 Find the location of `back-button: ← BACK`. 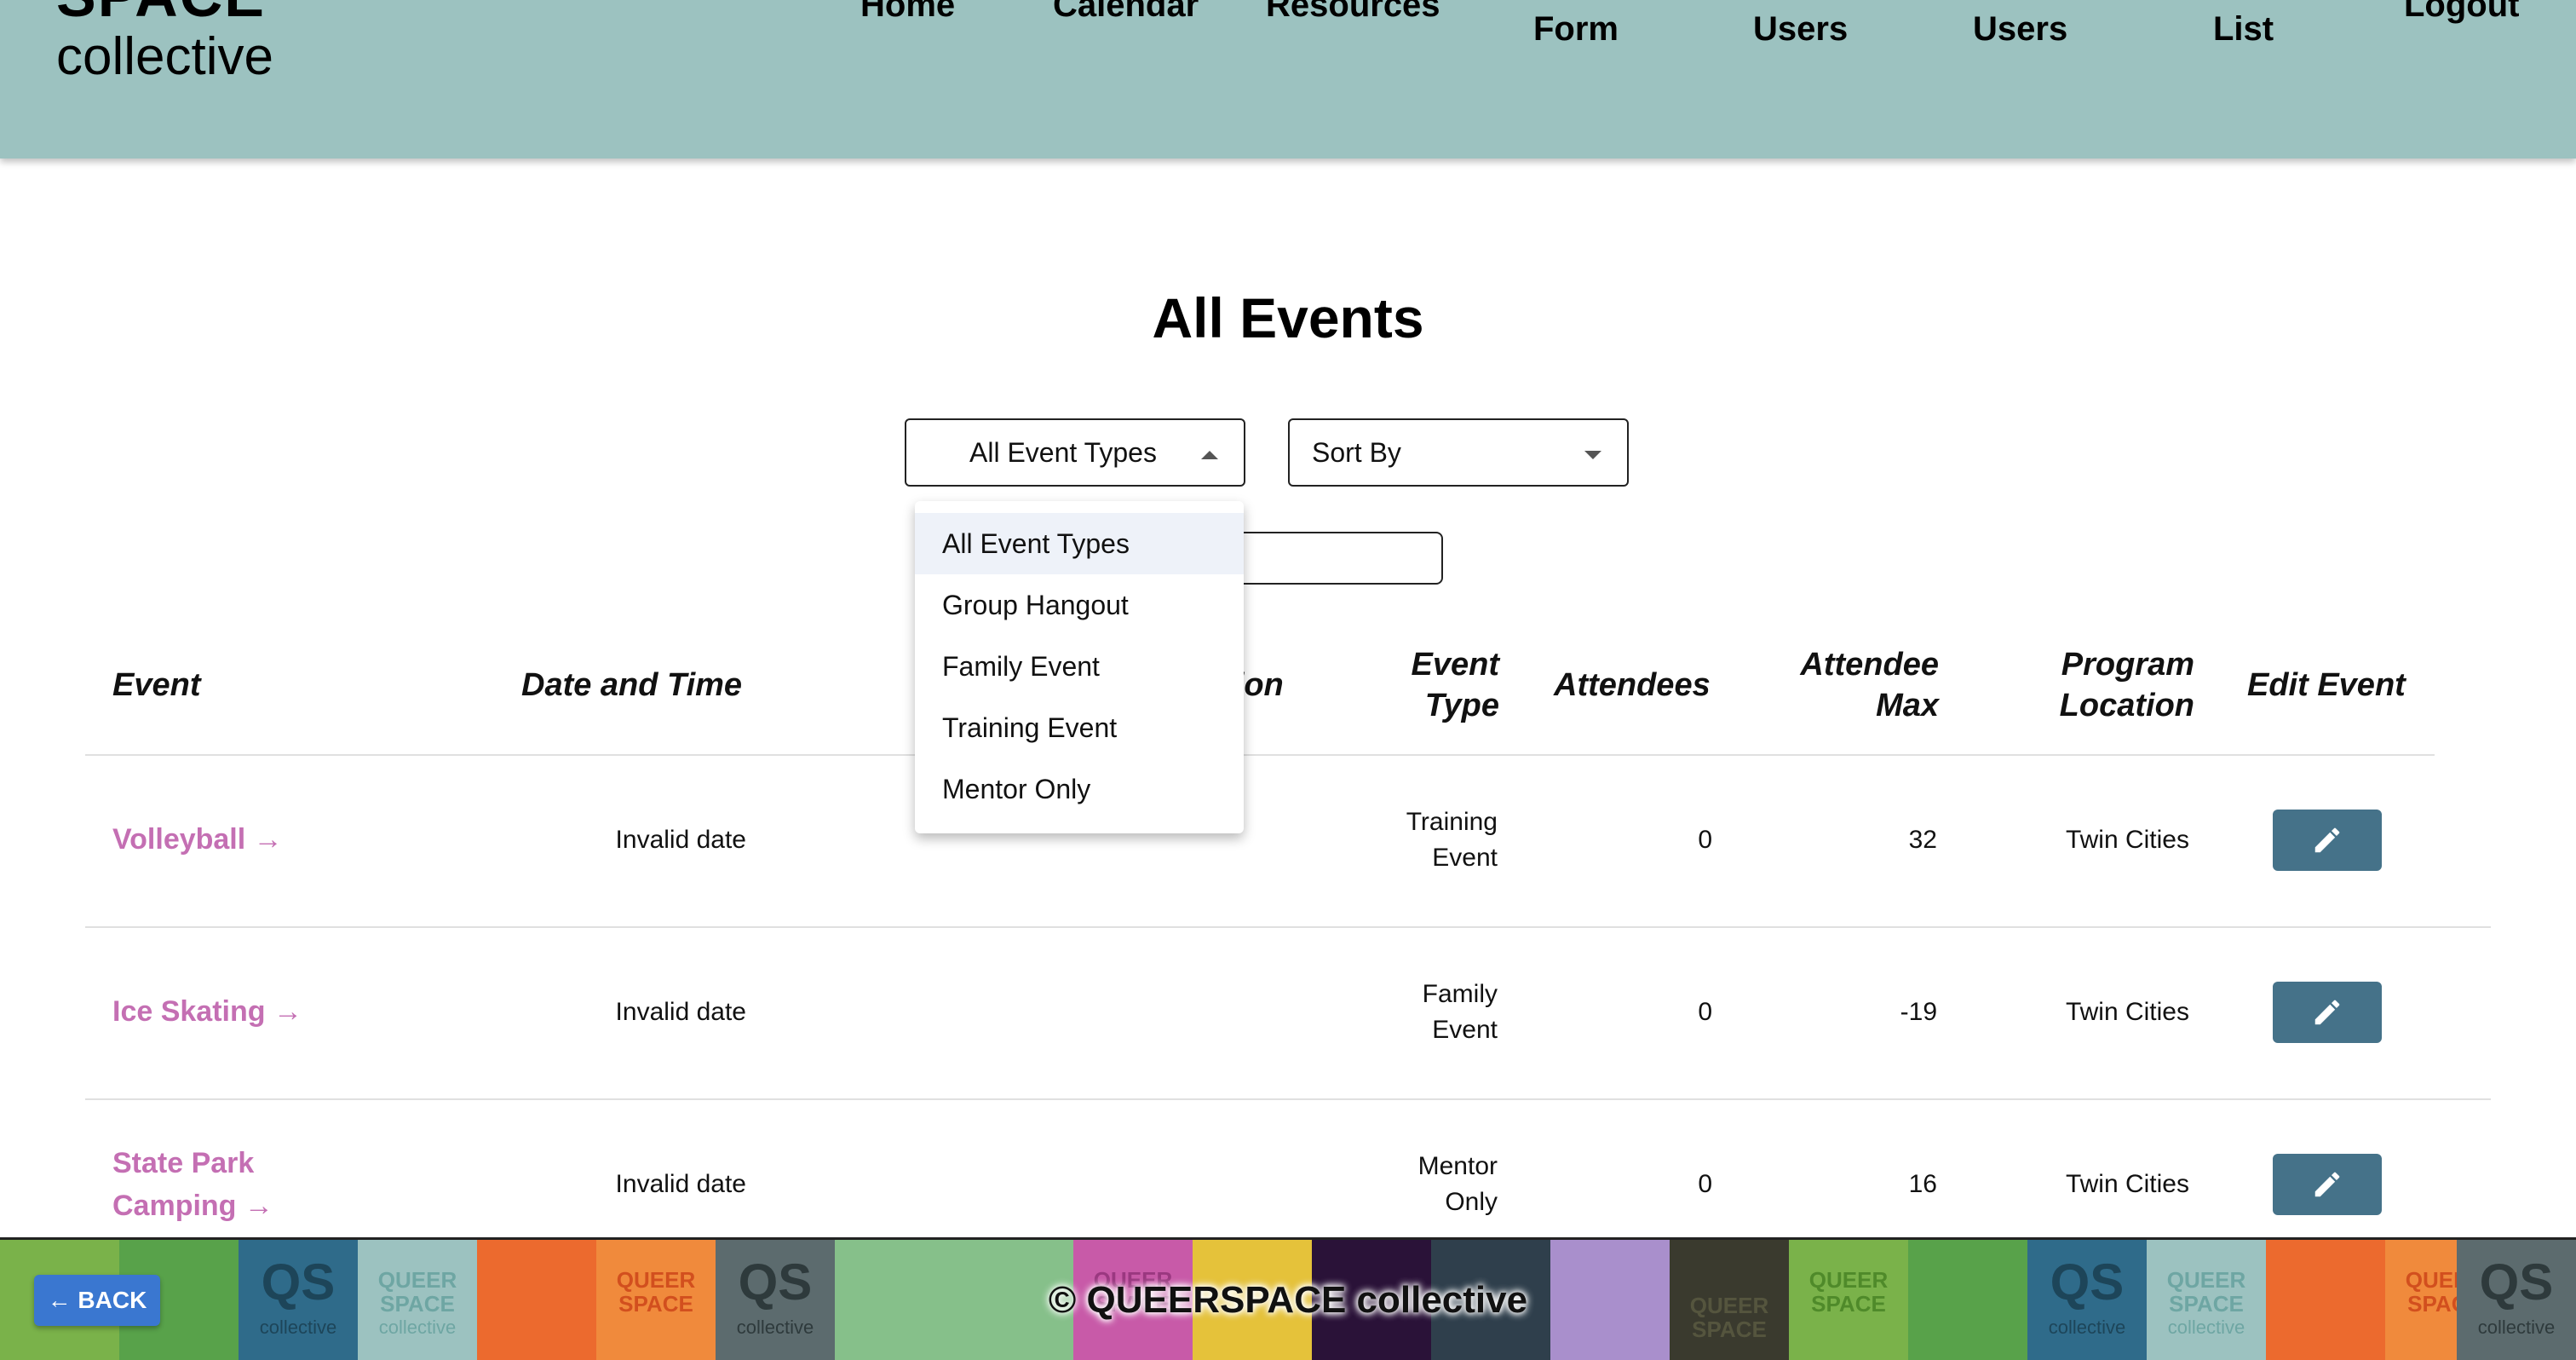

back-button: ← BACK is located at coordinates (97, 1300).